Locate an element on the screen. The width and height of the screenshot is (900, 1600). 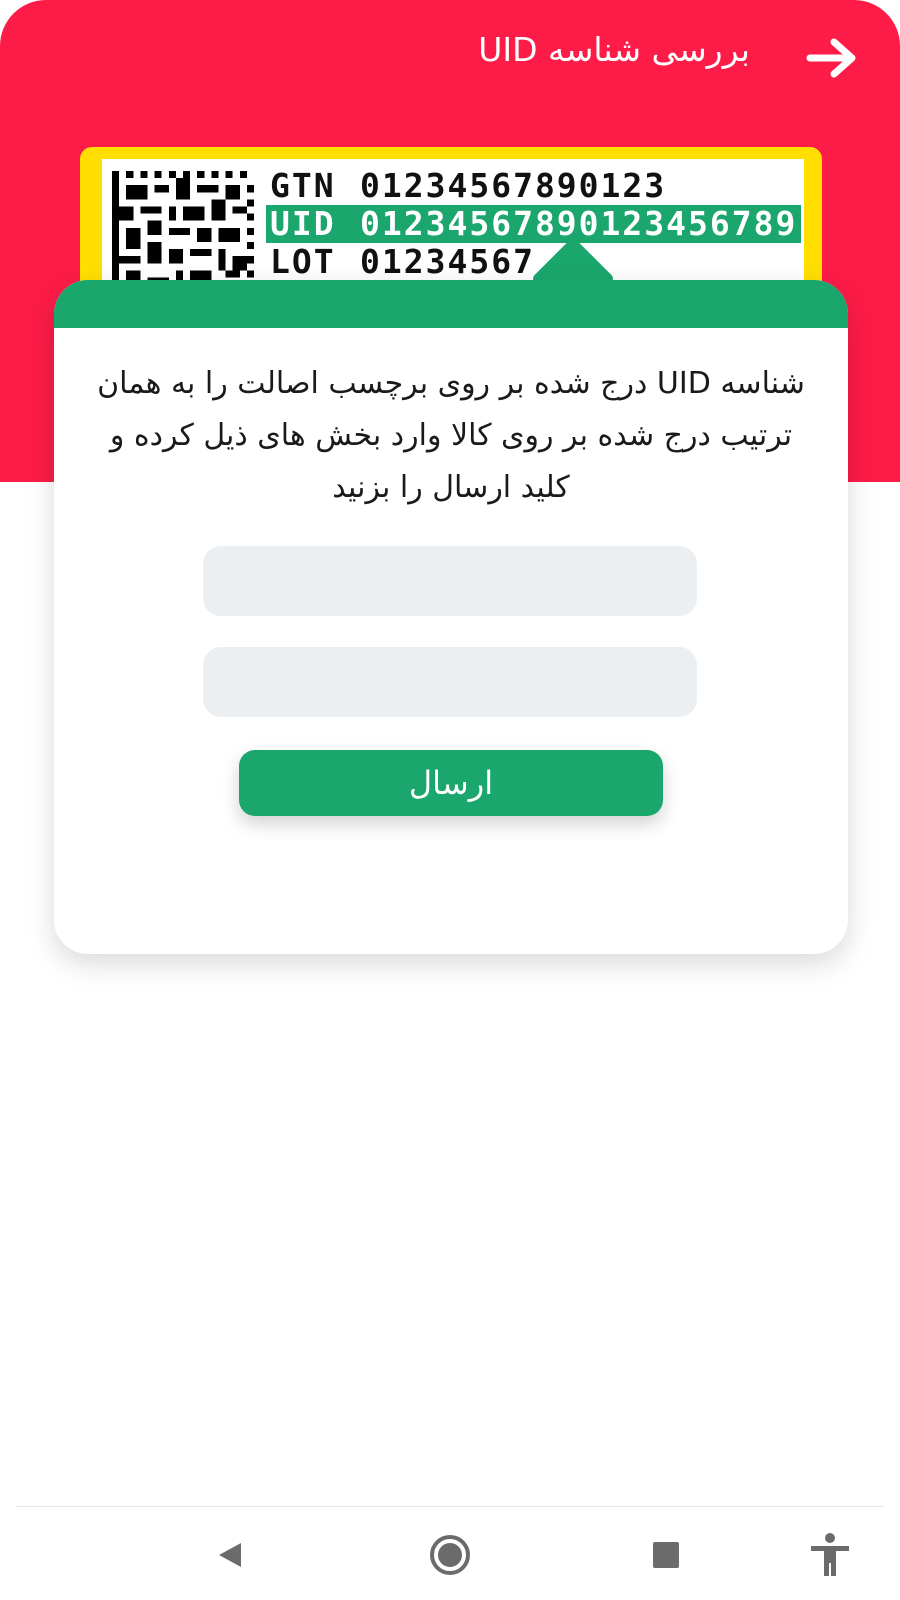
arrow-right-icon is located at coordinates (831, 58).